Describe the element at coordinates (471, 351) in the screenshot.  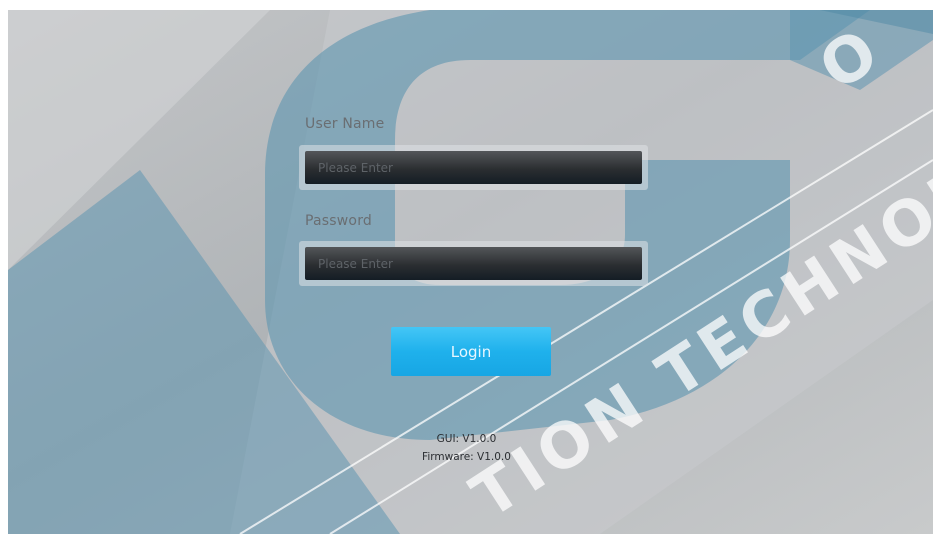
I see `login-button: Login` at that location.